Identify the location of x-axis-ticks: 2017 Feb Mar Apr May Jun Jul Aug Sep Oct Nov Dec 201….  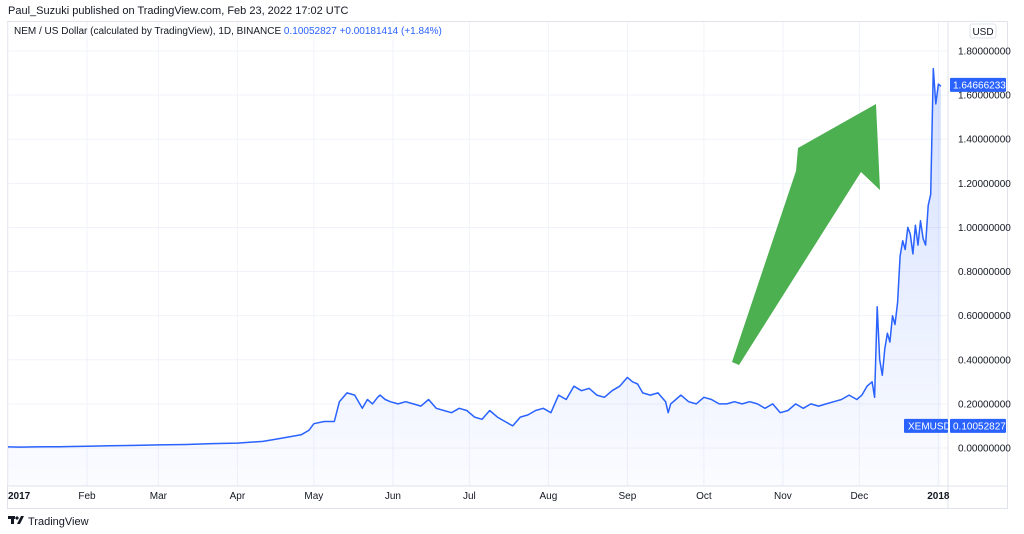
(479, 496).